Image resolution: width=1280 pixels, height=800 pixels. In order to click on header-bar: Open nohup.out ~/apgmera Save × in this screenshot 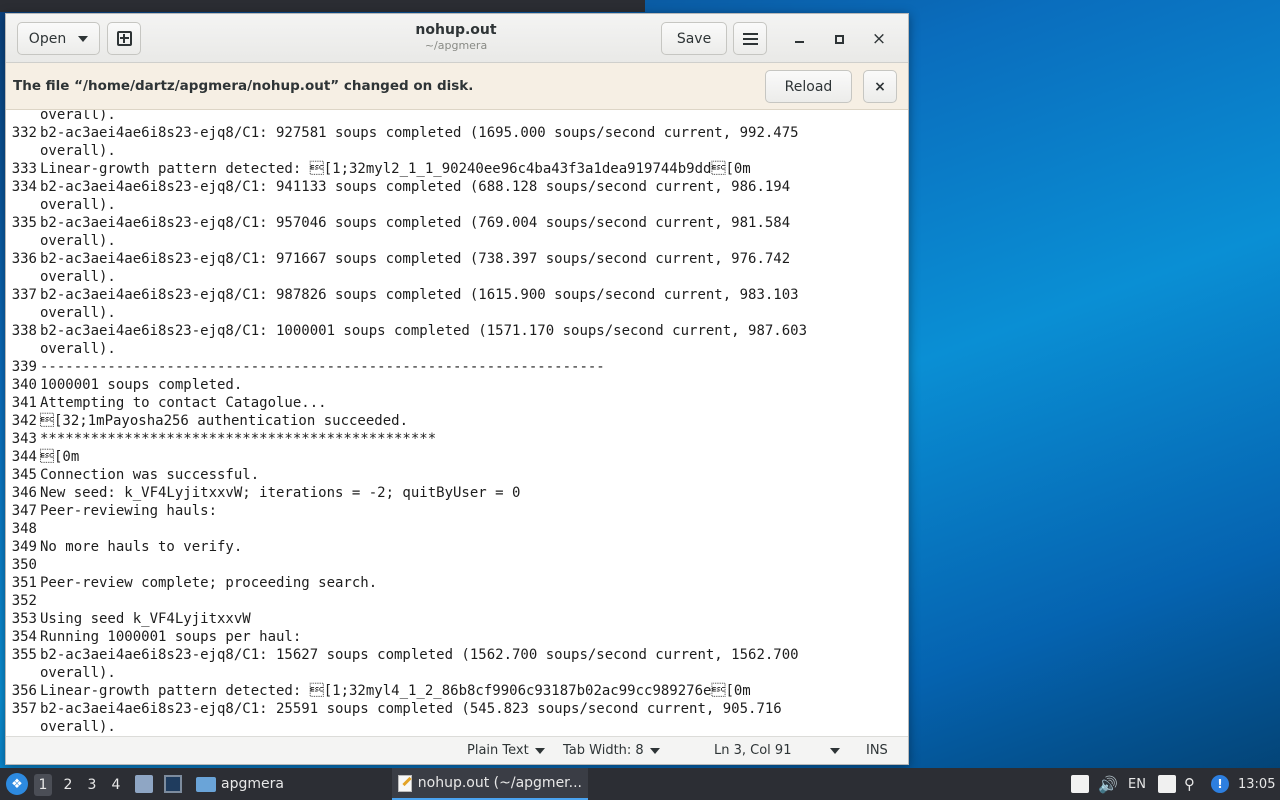, I will do `click(457, 38)`.